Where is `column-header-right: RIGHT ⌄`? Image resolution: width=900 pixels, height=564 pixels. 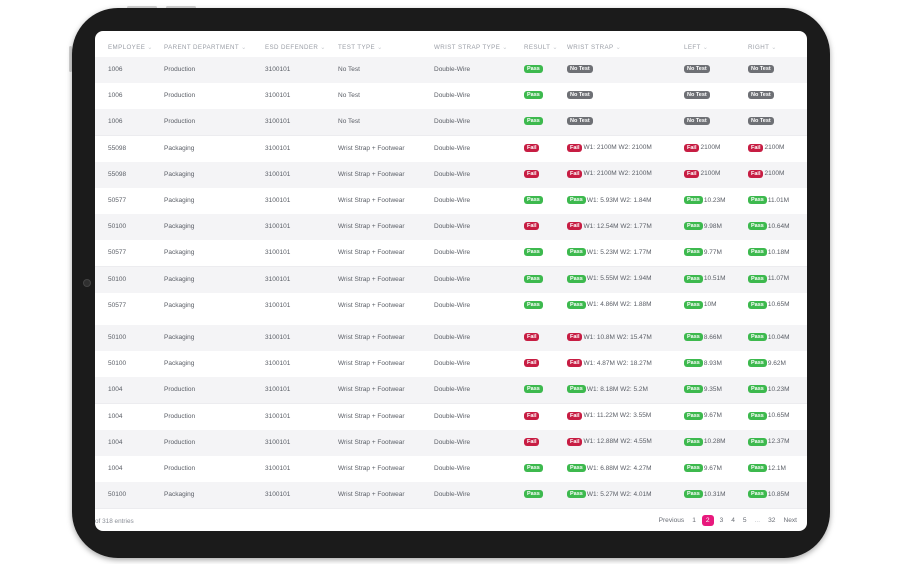
column-header-right: RIGHT ⌄ is located at coordinates (762, 47).